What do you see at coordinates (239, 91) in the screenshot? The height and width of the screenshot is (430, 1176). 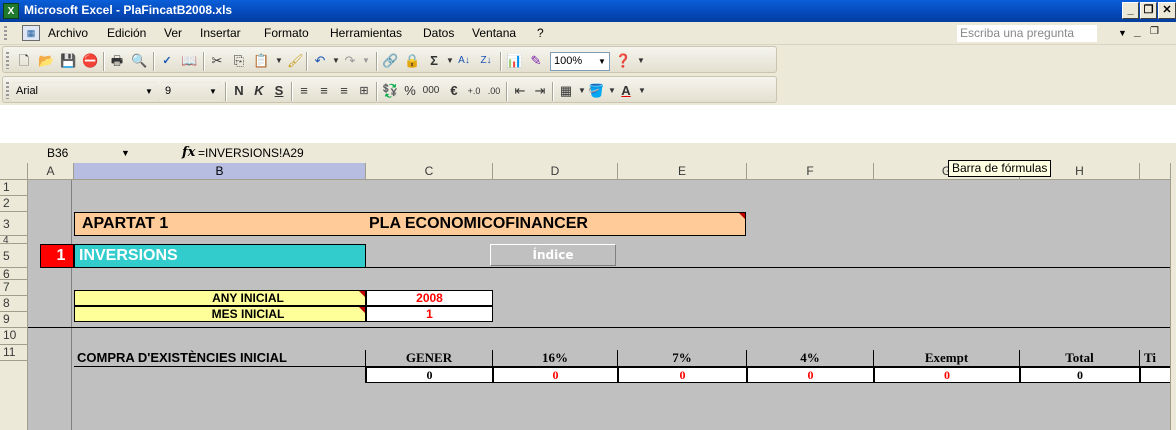 I see `bold-button: N` at bounding box center [239, 91].